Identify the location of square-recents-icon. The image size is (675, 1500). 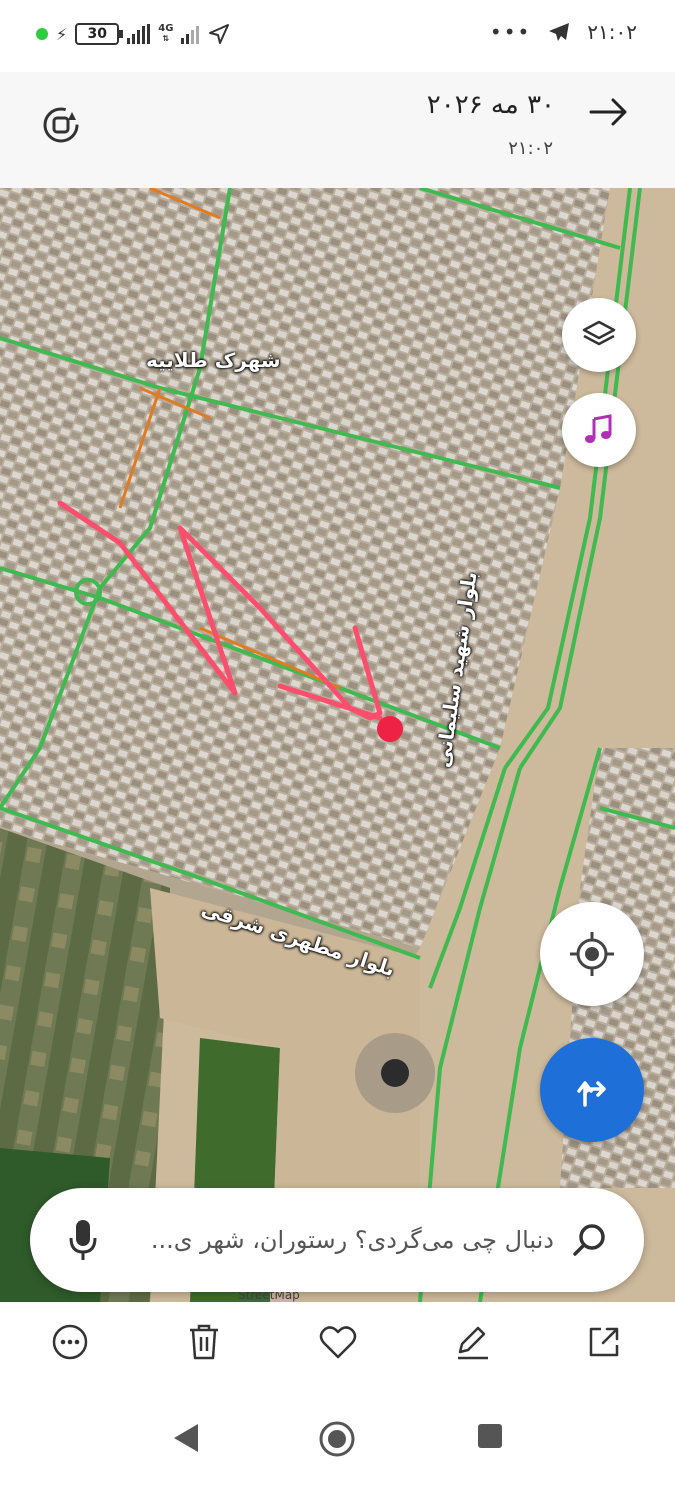
(490, 1436).